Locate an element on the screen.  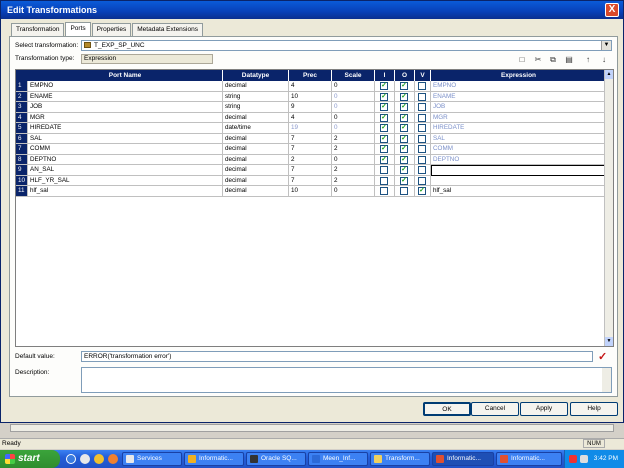
table-row: 4 MGR decimal 4 0 ✓ ✓ MGR is located at coordinates (311, 117).